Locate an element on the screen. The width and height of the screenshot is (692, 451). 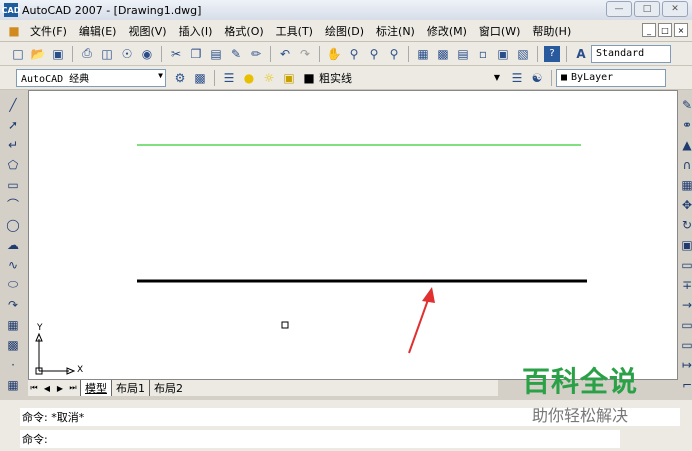
new-icon: □ is located at coordinates (18, 54).